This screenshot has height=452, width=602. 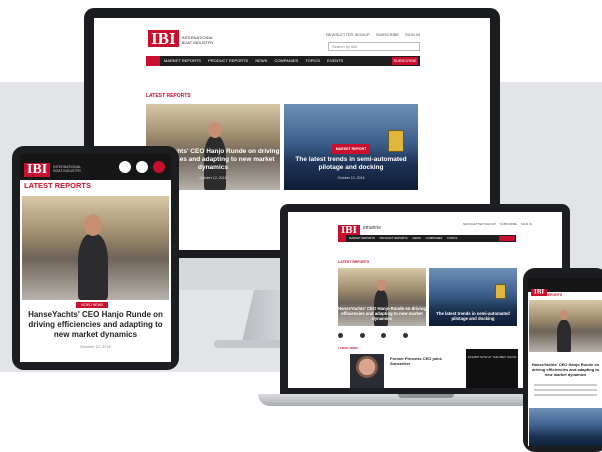 What do you see at coordinates (507, 238) in the screenshot?
I see `subscribe-button` at bounding box center [507, 238].